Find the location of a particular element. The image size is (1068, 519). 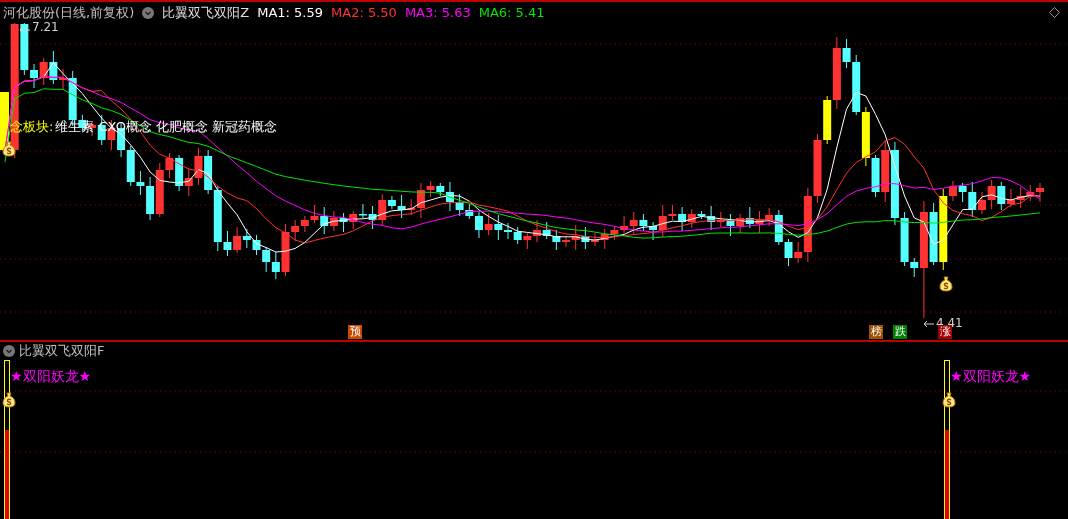

signal-marker: 榜 is located at coordinates (876, 332).